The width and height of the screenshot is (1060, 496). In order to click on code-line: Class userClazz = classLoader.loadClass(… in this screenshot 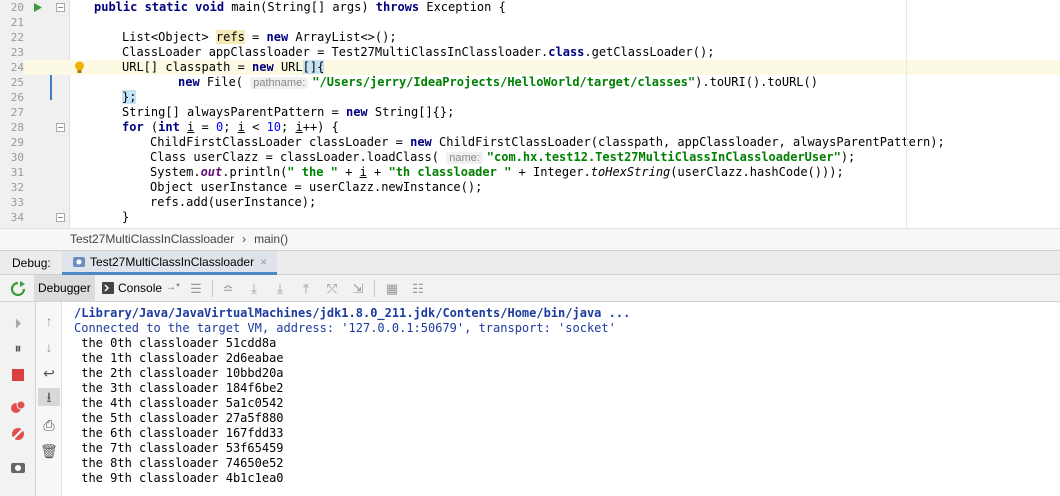, I will do `click(503, 157)`.